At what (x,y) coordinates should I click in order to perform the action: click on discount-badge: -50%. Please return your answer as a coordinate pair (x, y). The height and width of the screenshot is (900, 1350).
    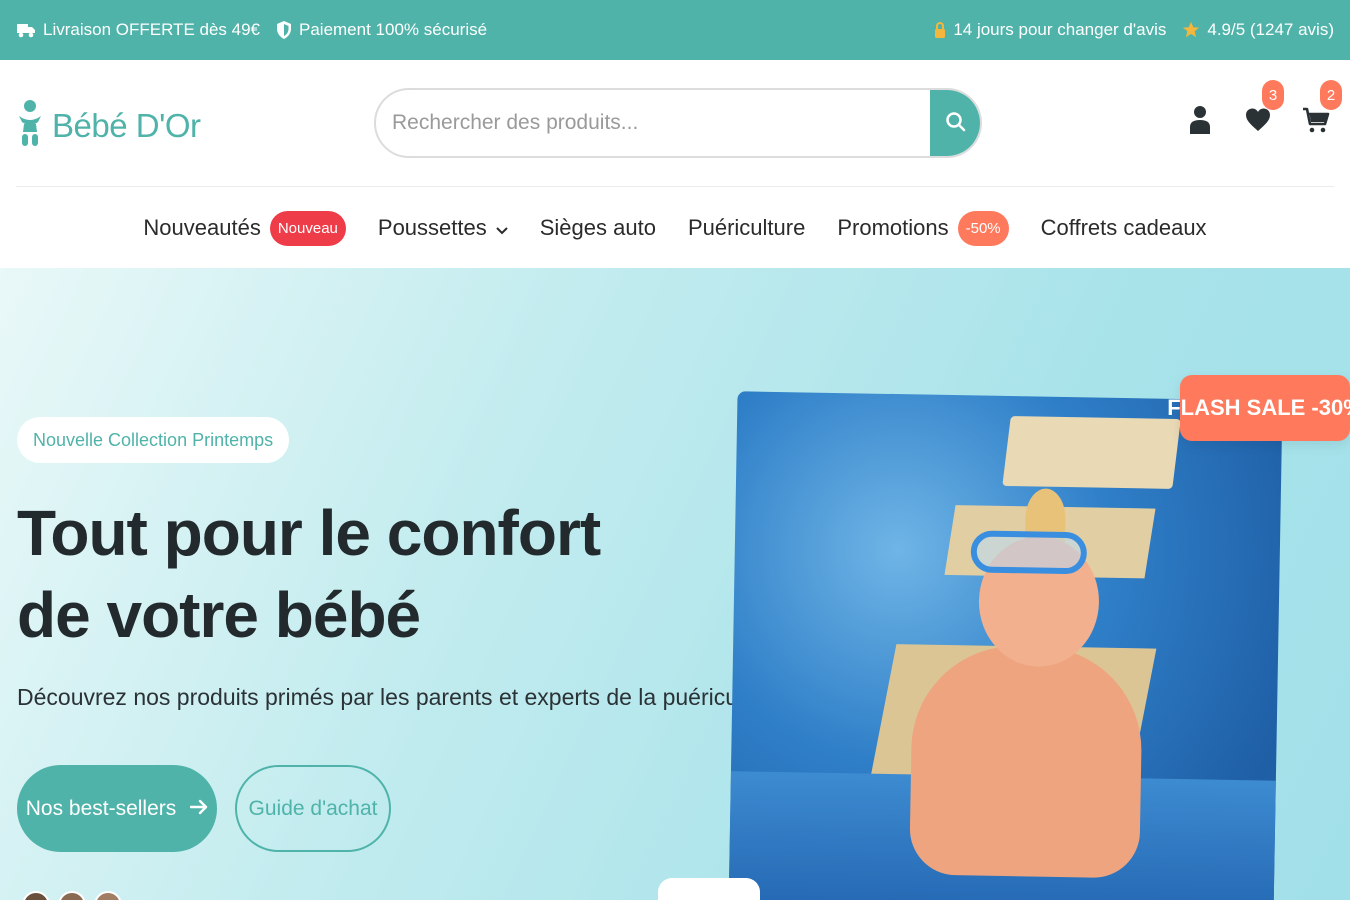
    Looking at the image, I should click on (983, 228).